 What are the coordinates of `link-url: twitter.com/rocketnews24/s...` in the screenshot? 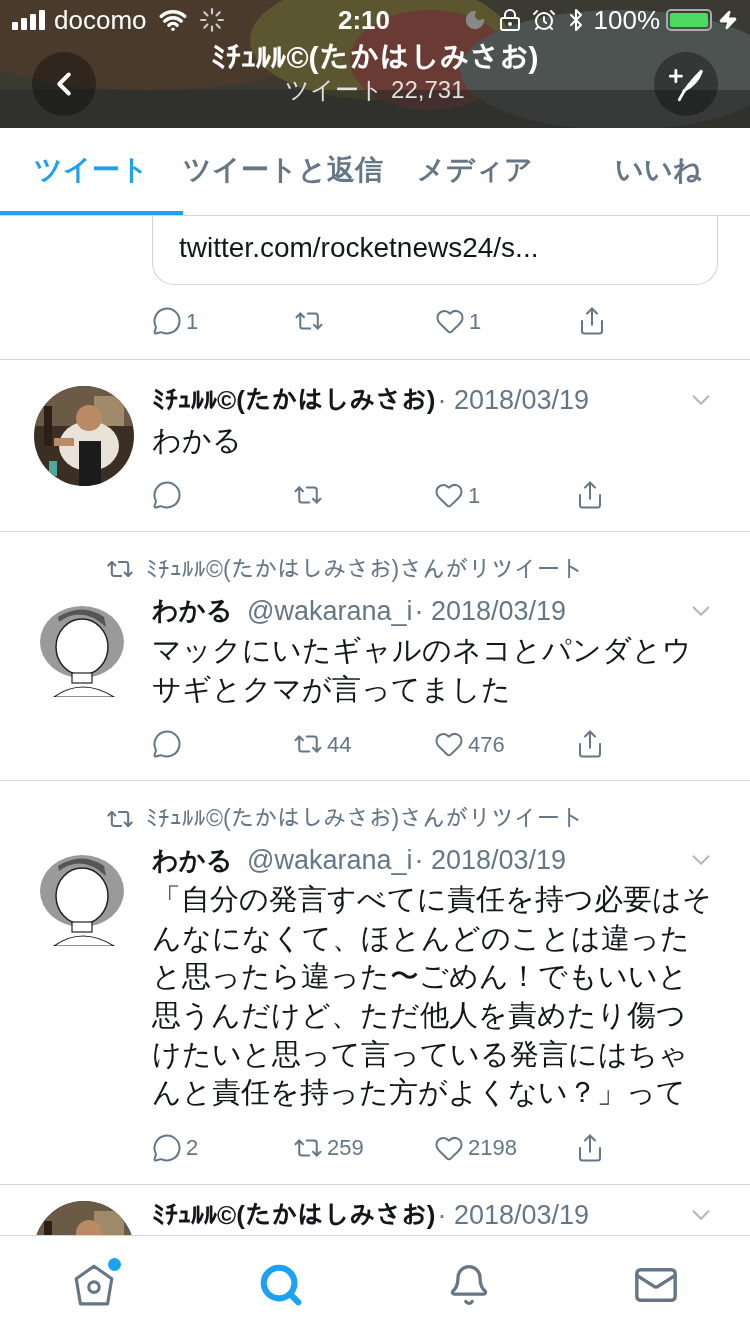 It's located at (359, 247).